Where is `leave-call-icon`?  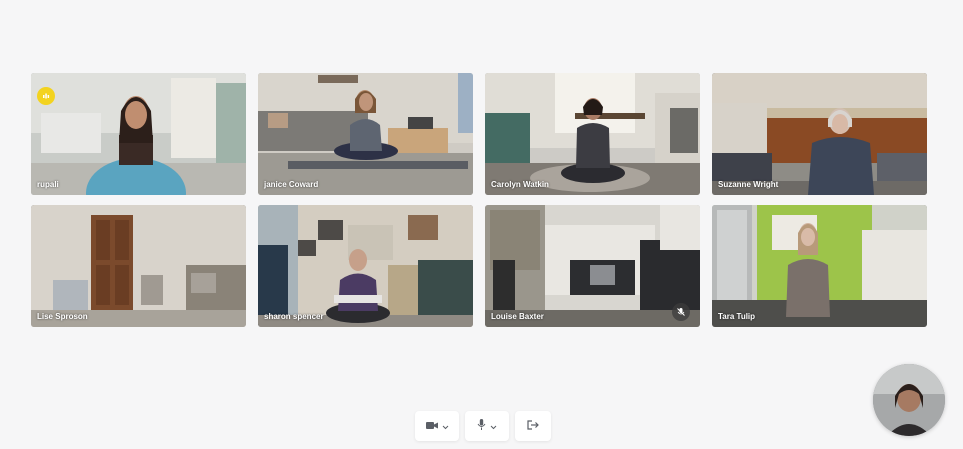
leave-call-icon is located at coordinates (533, 426).